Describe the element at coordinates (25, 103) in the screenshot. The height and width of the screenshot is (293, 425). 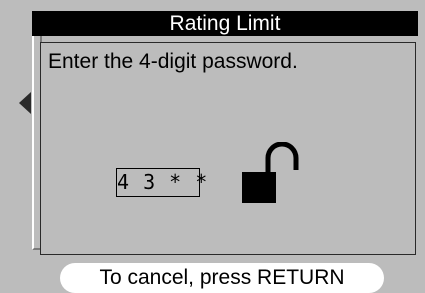
I see `left-arrow-icon` at that location.